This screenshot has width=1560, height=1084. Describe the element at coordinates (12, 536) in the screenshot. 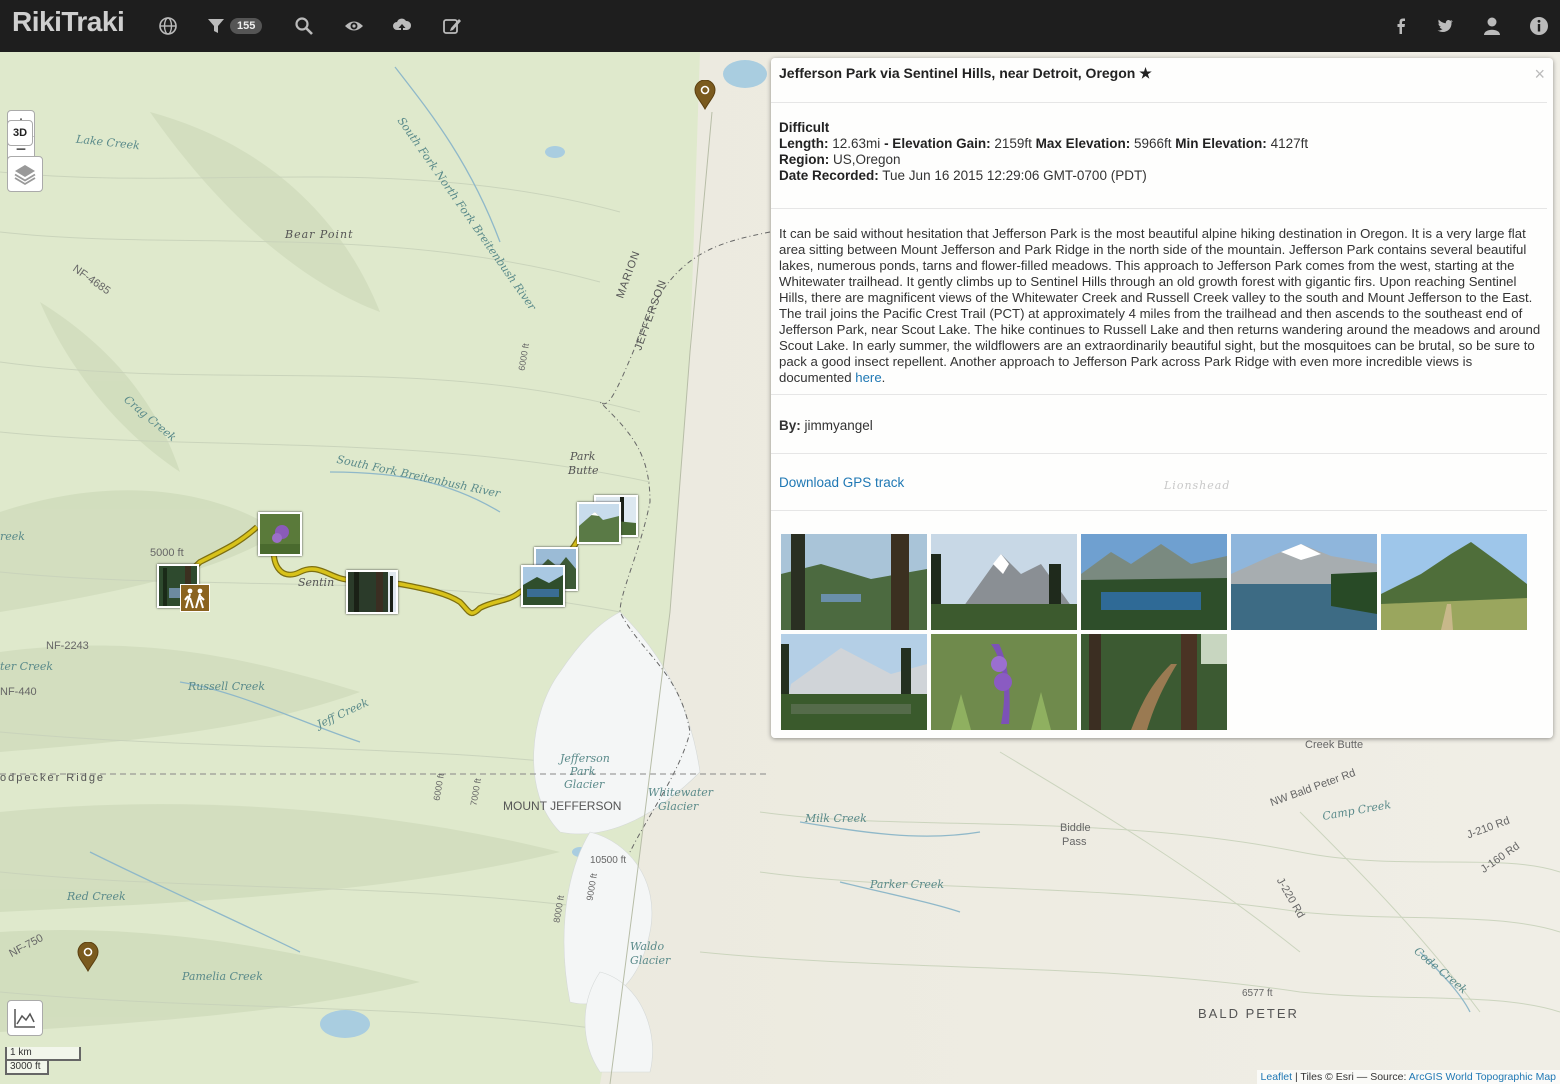

I see `map-label: reek` at that location.